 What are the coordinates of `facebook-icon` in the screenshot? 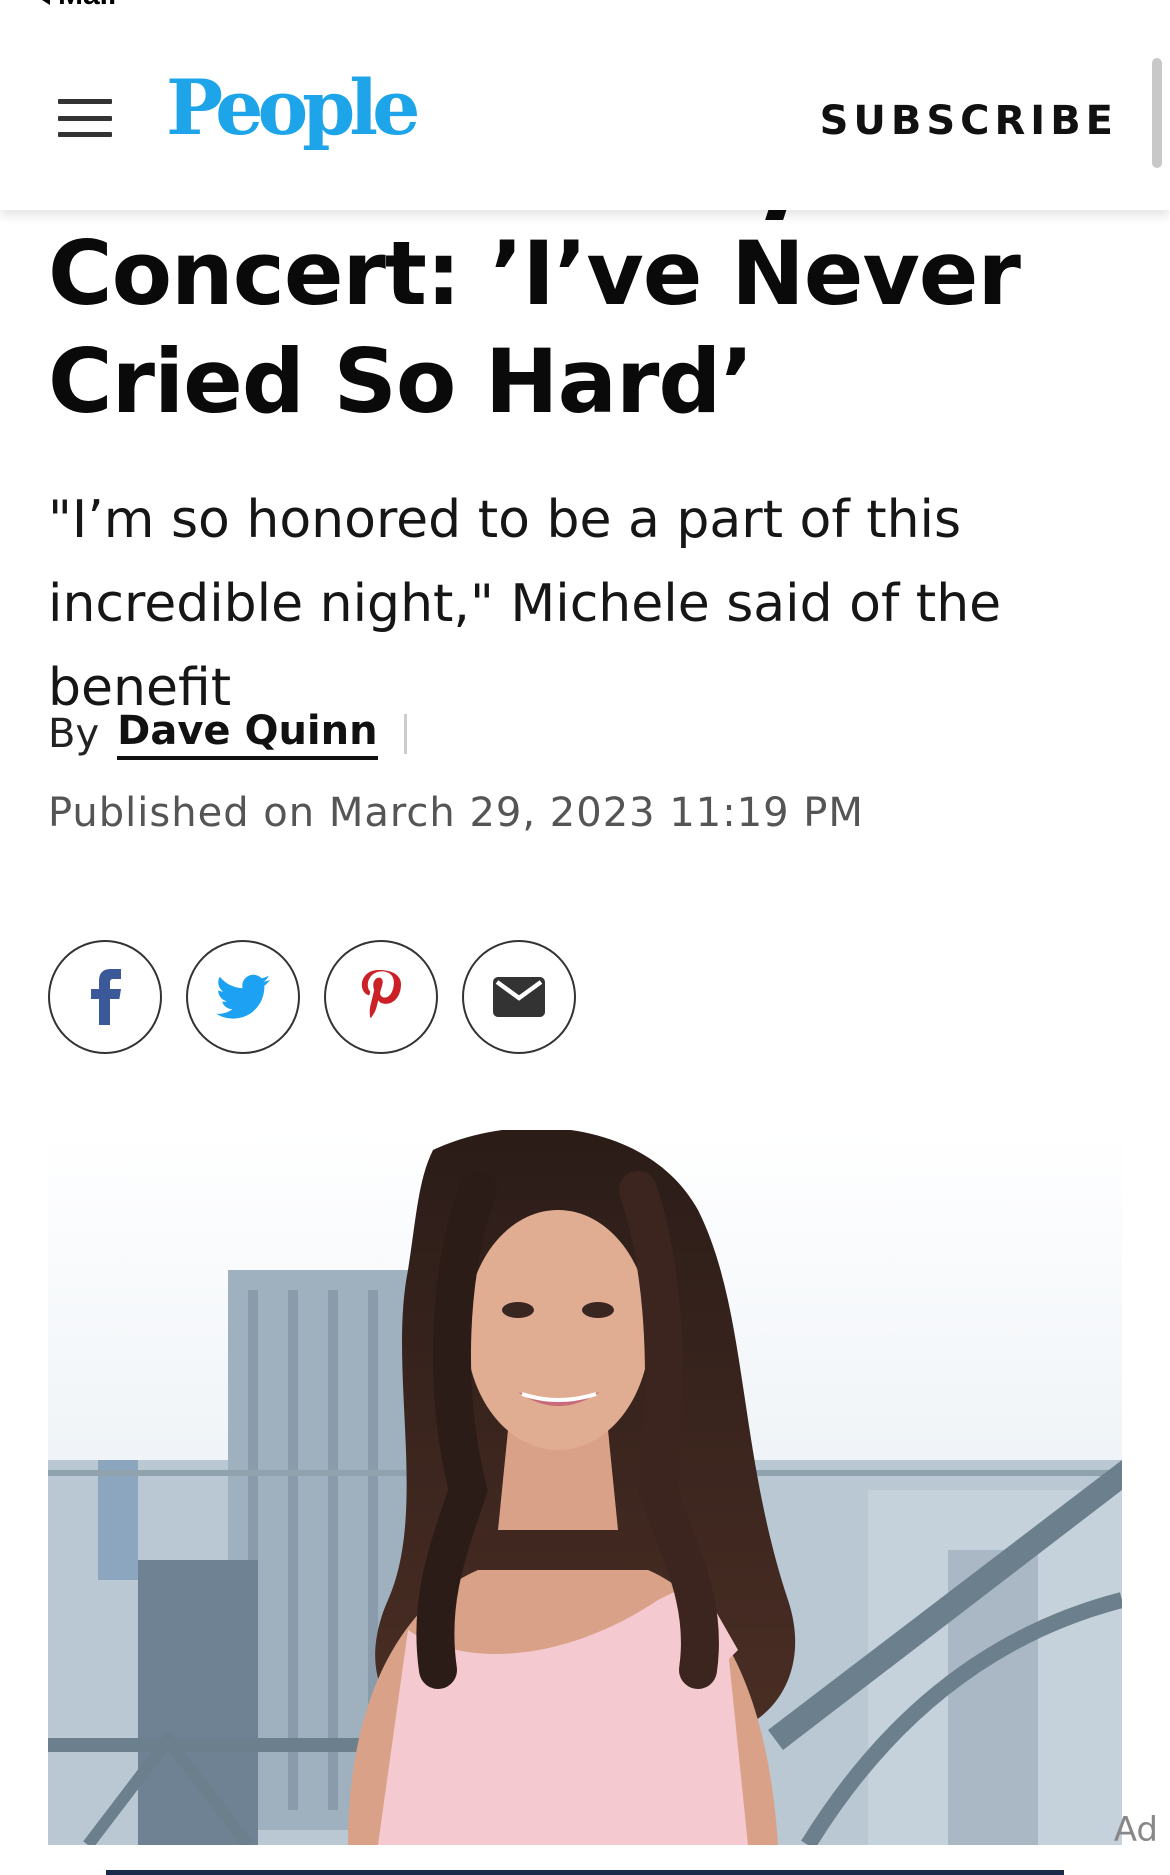 It's located at (106, 997).